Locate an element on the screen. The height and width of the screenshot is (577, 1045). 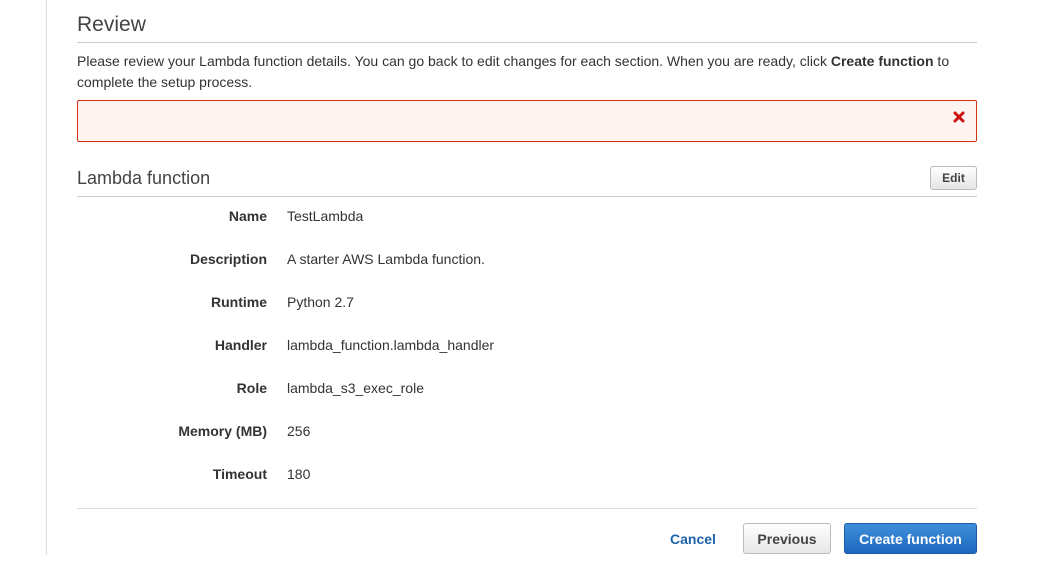
cancel-link: Cancel is located at coordinates (693, 539).